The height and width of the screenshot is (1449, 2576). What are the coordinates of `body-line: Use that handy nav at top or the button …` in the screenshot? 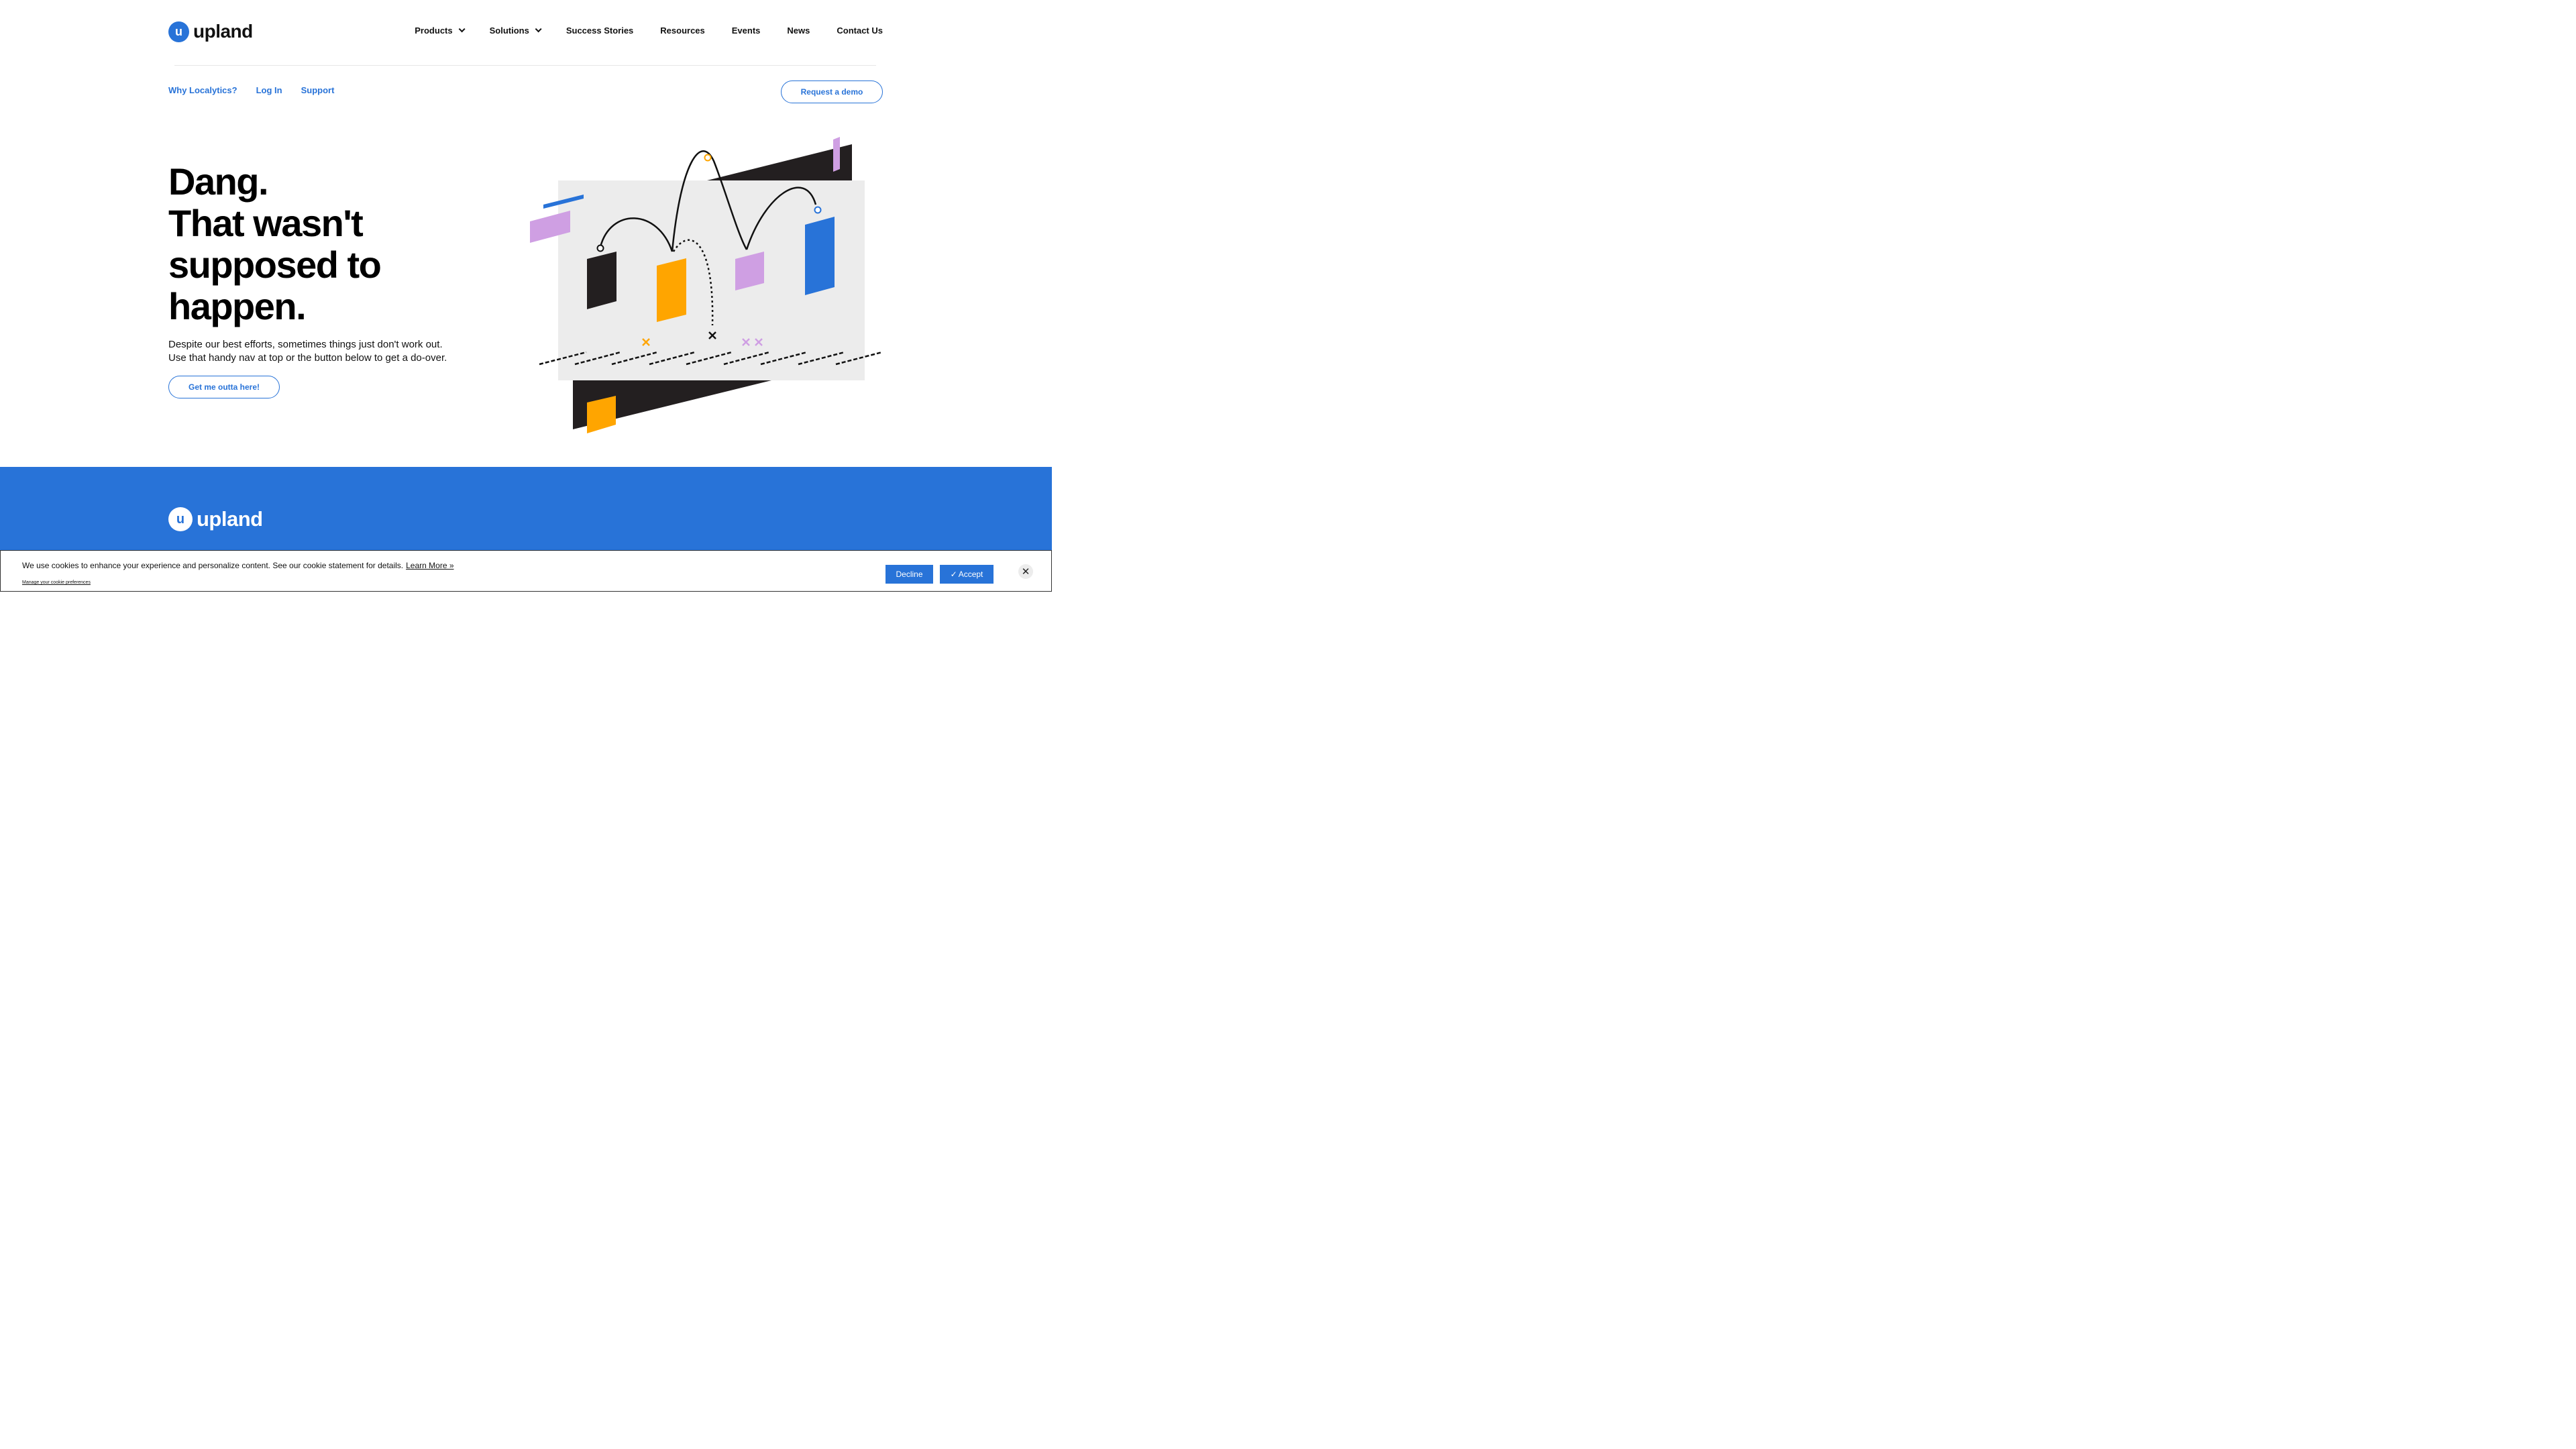 It's located at (307, 358).